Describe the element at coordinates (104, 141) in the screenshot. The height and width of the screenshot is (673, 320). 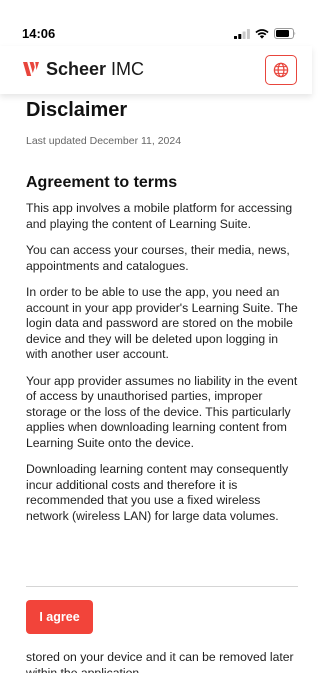
I see `last-updated: Last updated December 11, 2024` at that location.